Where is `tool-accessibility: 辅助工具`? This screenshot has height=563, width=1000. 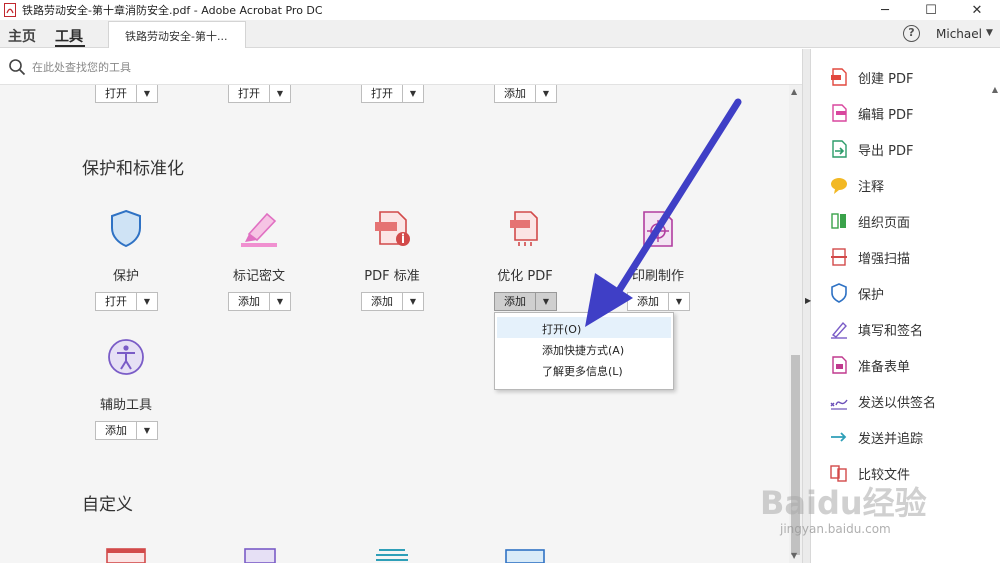 tool-accessibility: 辅助工具 is located at coordinates (126, 375).